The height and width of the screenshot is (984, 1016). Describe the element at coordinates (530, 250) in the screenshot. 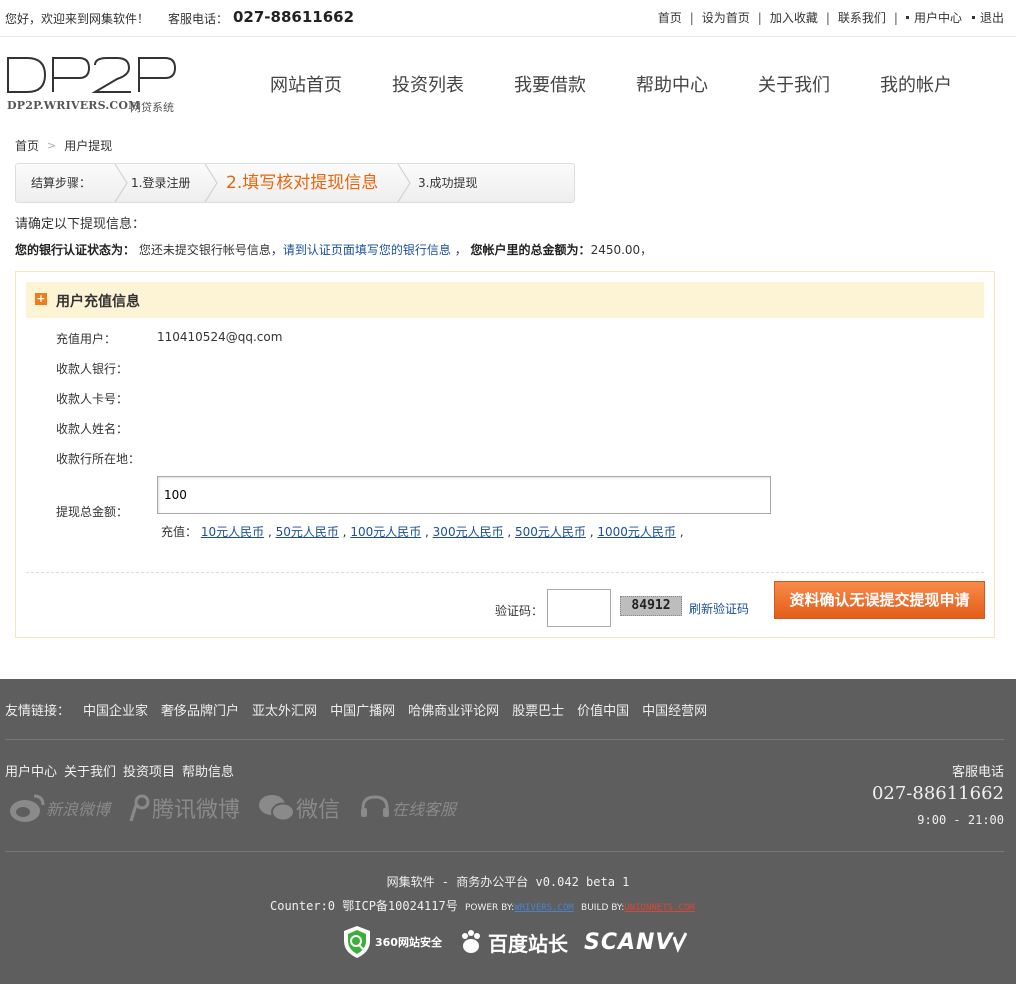

I see `total-amount-label: 您帐户里的总金额为：` at that location.